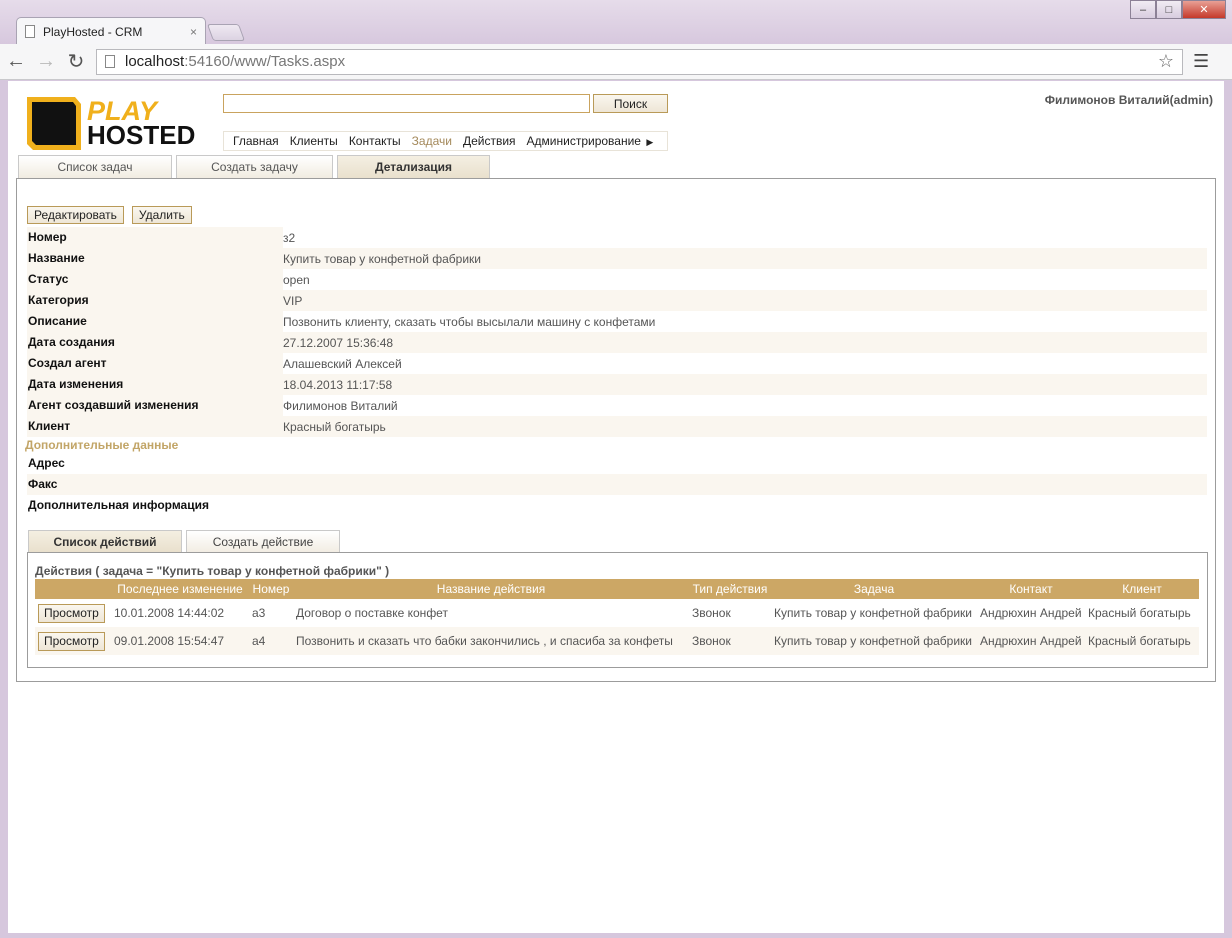 This screenshot has width=1232, height=938. Describe the element at coordinates (155, 258) in the screenshot. I see `detail-label: Название` at that location.